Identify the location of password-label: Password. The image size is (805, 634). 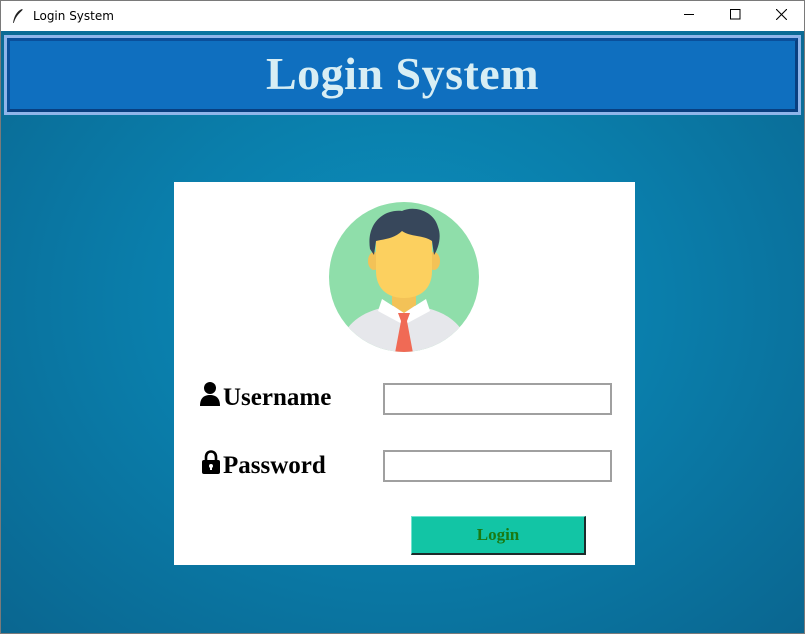
(274, 465).